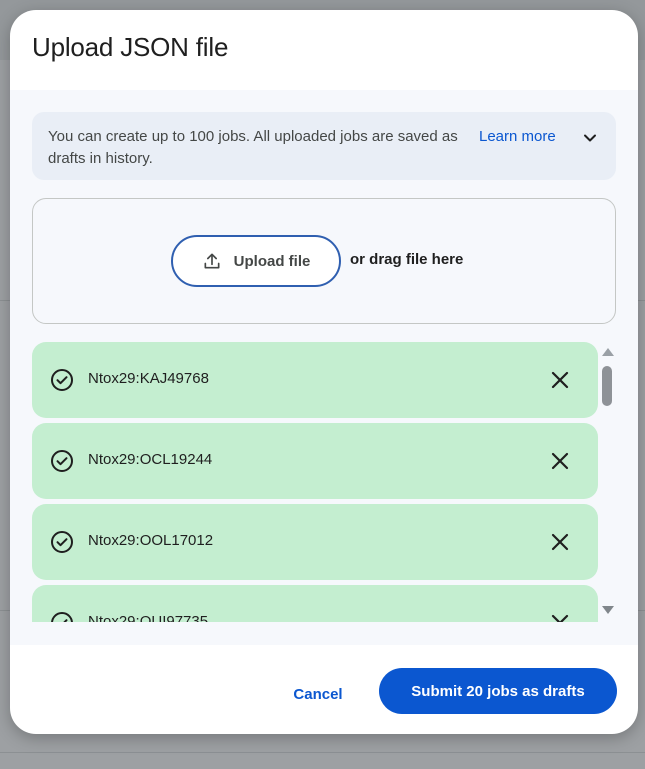 The height and width of the screenshot is (769, 645). I want to click on list-item: Ntox29:OCL19244, so click(315, 461).